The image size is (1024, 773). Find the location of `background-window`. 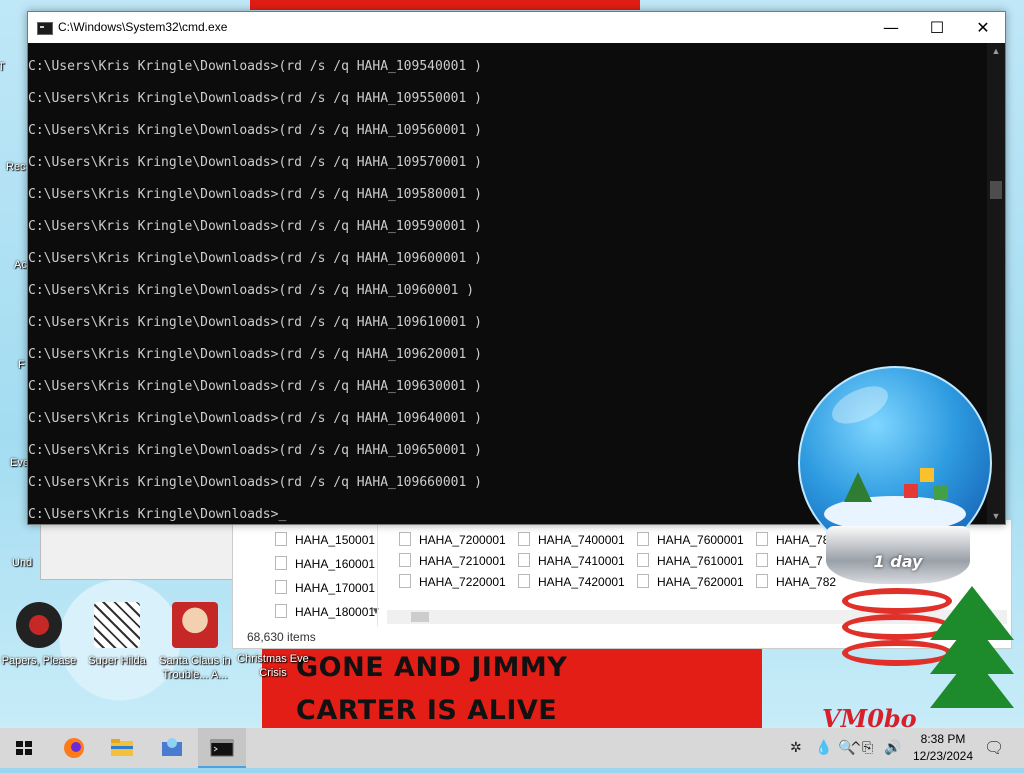

background-window is located at coordinates (138, 550).